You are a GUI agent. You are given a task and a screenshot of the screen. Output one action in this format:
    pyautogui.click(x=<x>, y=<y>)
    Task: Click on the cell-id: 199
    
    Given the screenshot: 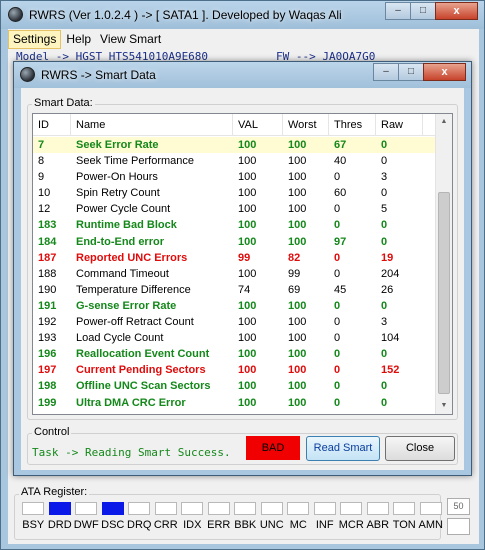 What is the action you would take?
    pyautogui.click(x=47, y=402)
    